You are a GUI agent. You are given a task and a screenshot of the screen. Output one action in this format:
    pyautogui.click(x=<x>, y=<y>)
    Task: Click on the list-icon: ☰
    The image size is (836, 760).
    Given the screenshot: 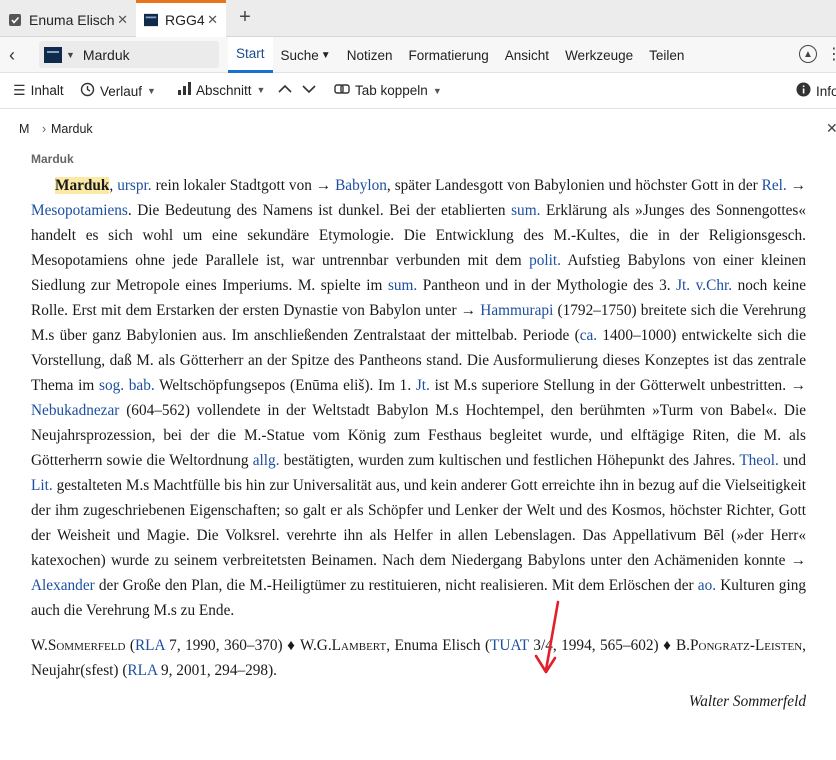 What is the action you would take?
    pyautogui.click(x=19, y=90)
    